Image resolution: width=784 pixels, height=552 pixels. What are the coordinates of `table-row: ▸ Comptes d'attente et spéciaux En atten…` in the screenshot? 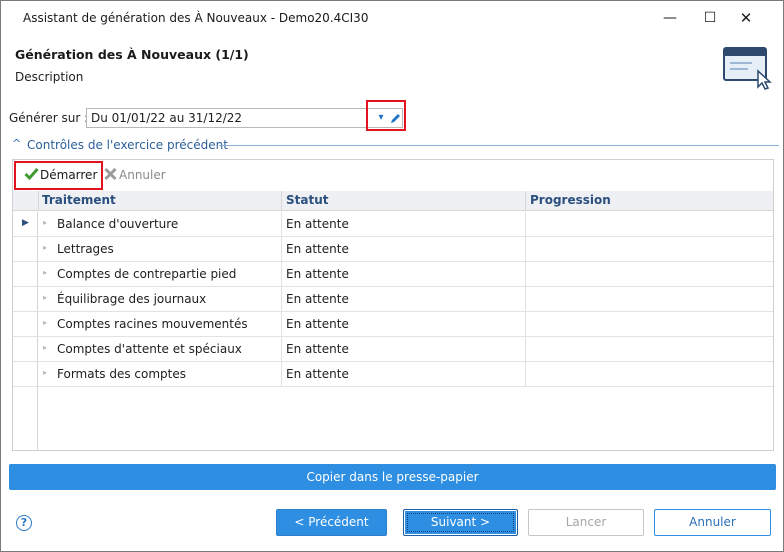 It's located at (393, 349).